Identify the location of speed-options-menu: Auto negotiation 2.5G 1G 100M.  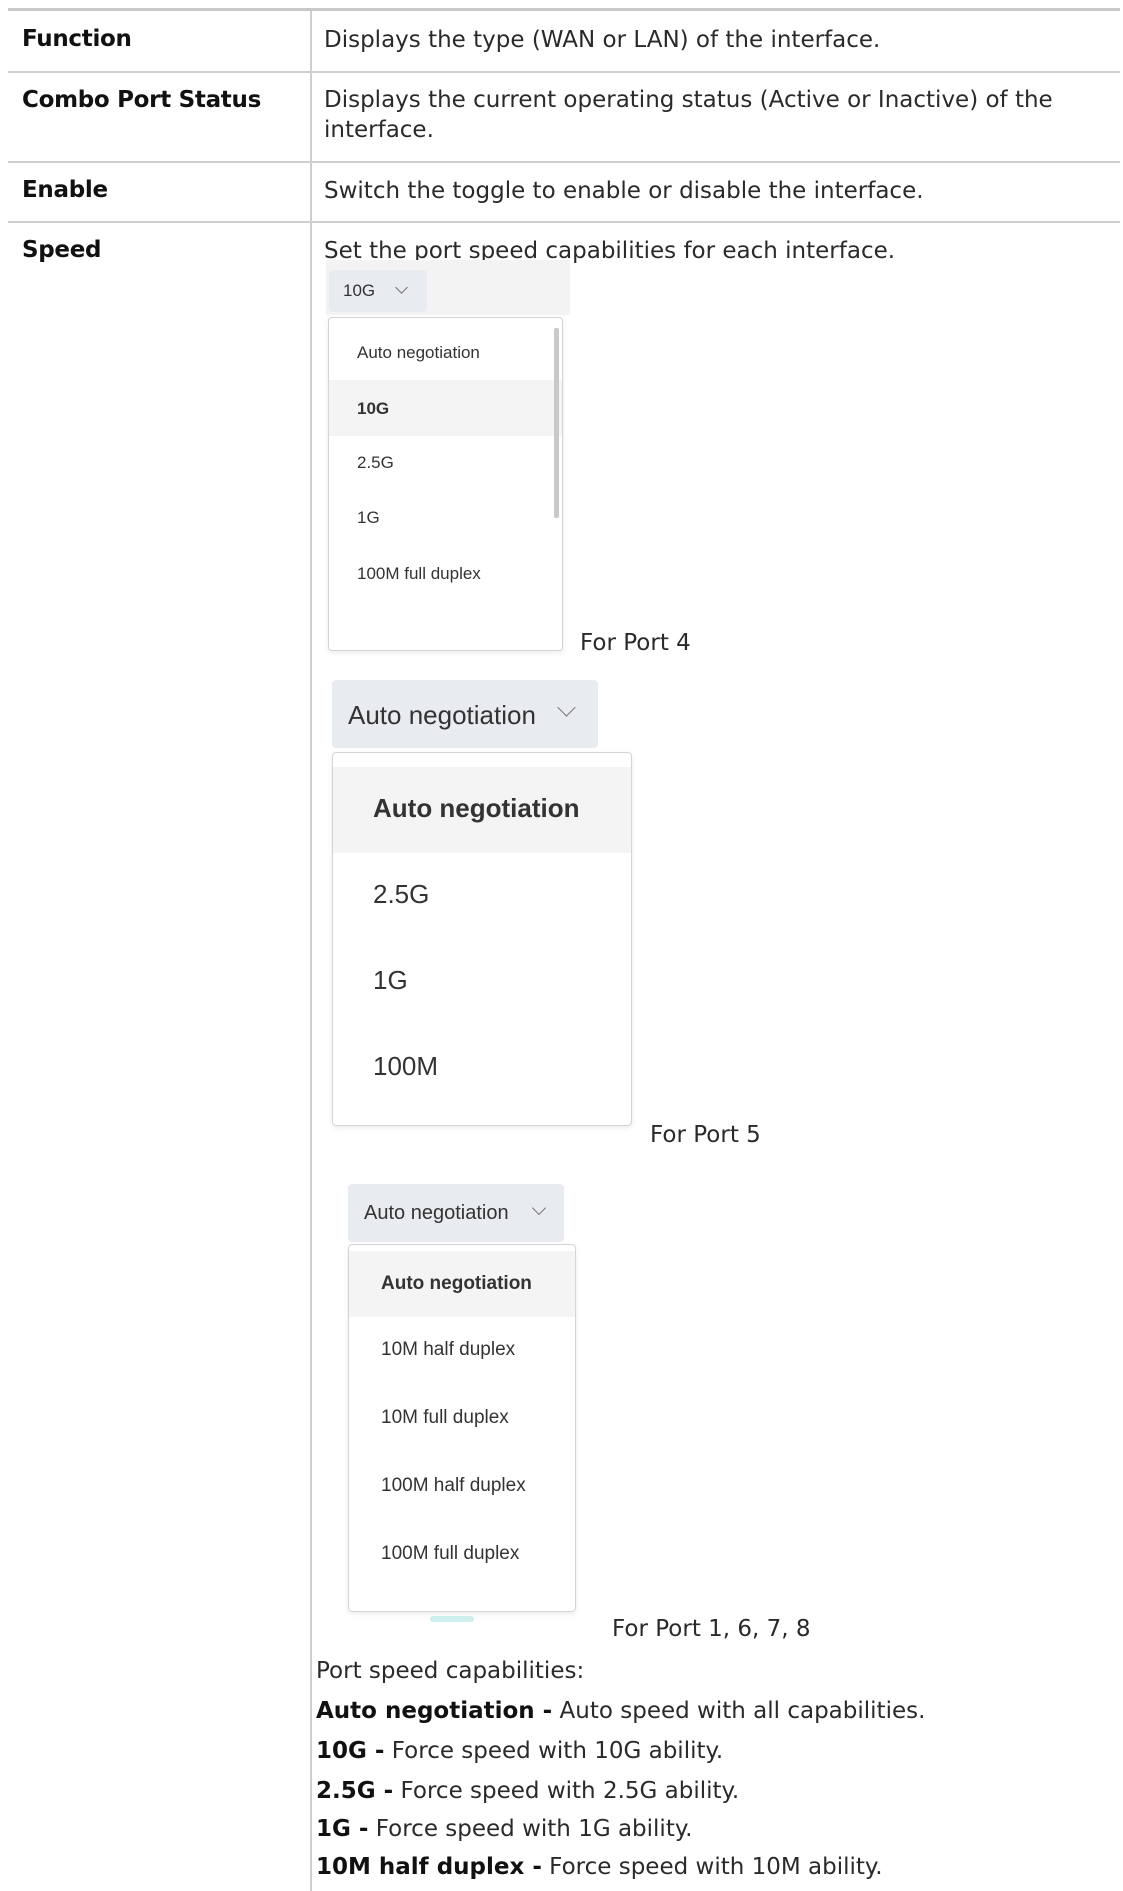
(482, 939).